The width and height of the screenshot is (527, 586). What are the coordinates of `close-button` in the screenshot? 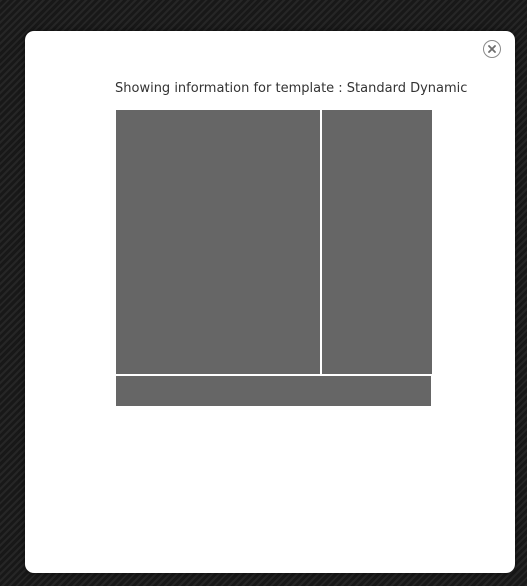 It's located at (492, 49).